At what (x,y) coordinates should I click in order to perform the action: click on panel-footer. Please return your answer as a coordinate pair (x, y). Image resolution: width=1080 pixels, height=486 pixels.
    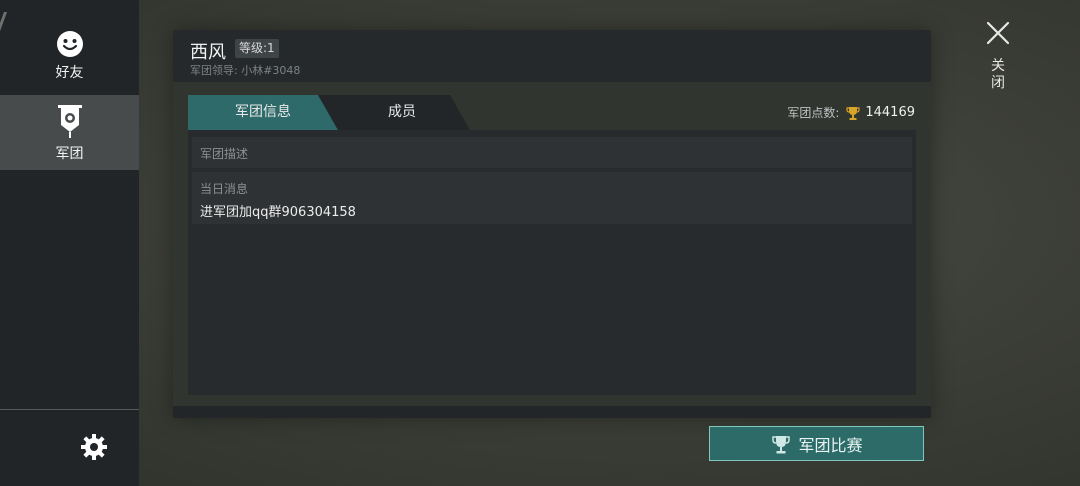
    Looking at the image, I should click on (552, 412).